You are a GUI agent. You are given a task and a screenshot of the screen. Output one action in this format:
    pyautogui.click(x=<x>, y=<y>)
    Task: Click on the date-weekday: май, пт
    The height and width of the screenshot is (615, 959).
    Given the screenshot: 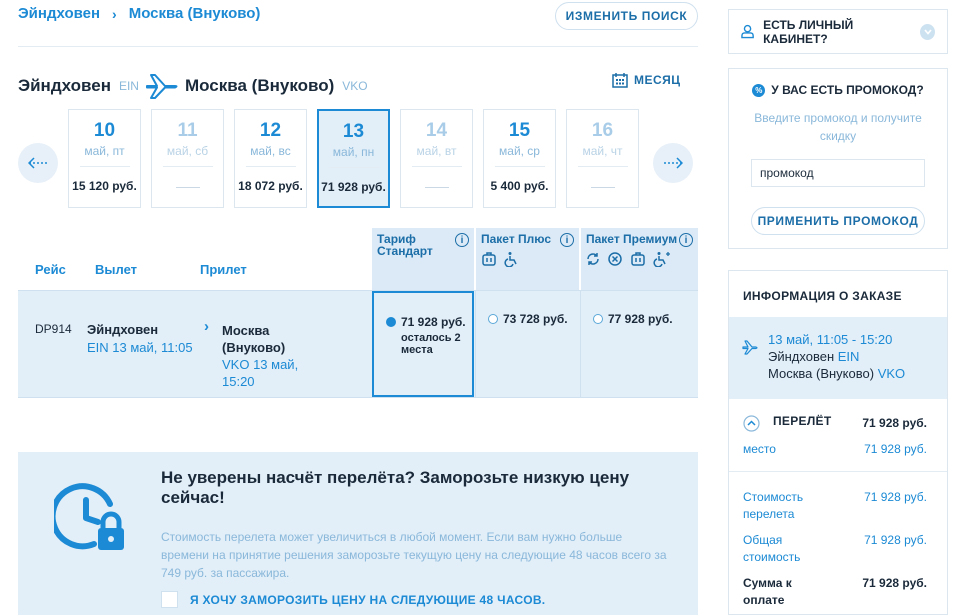 What is the action you would take?
    pyautogui.click(x=104, y=151)
    